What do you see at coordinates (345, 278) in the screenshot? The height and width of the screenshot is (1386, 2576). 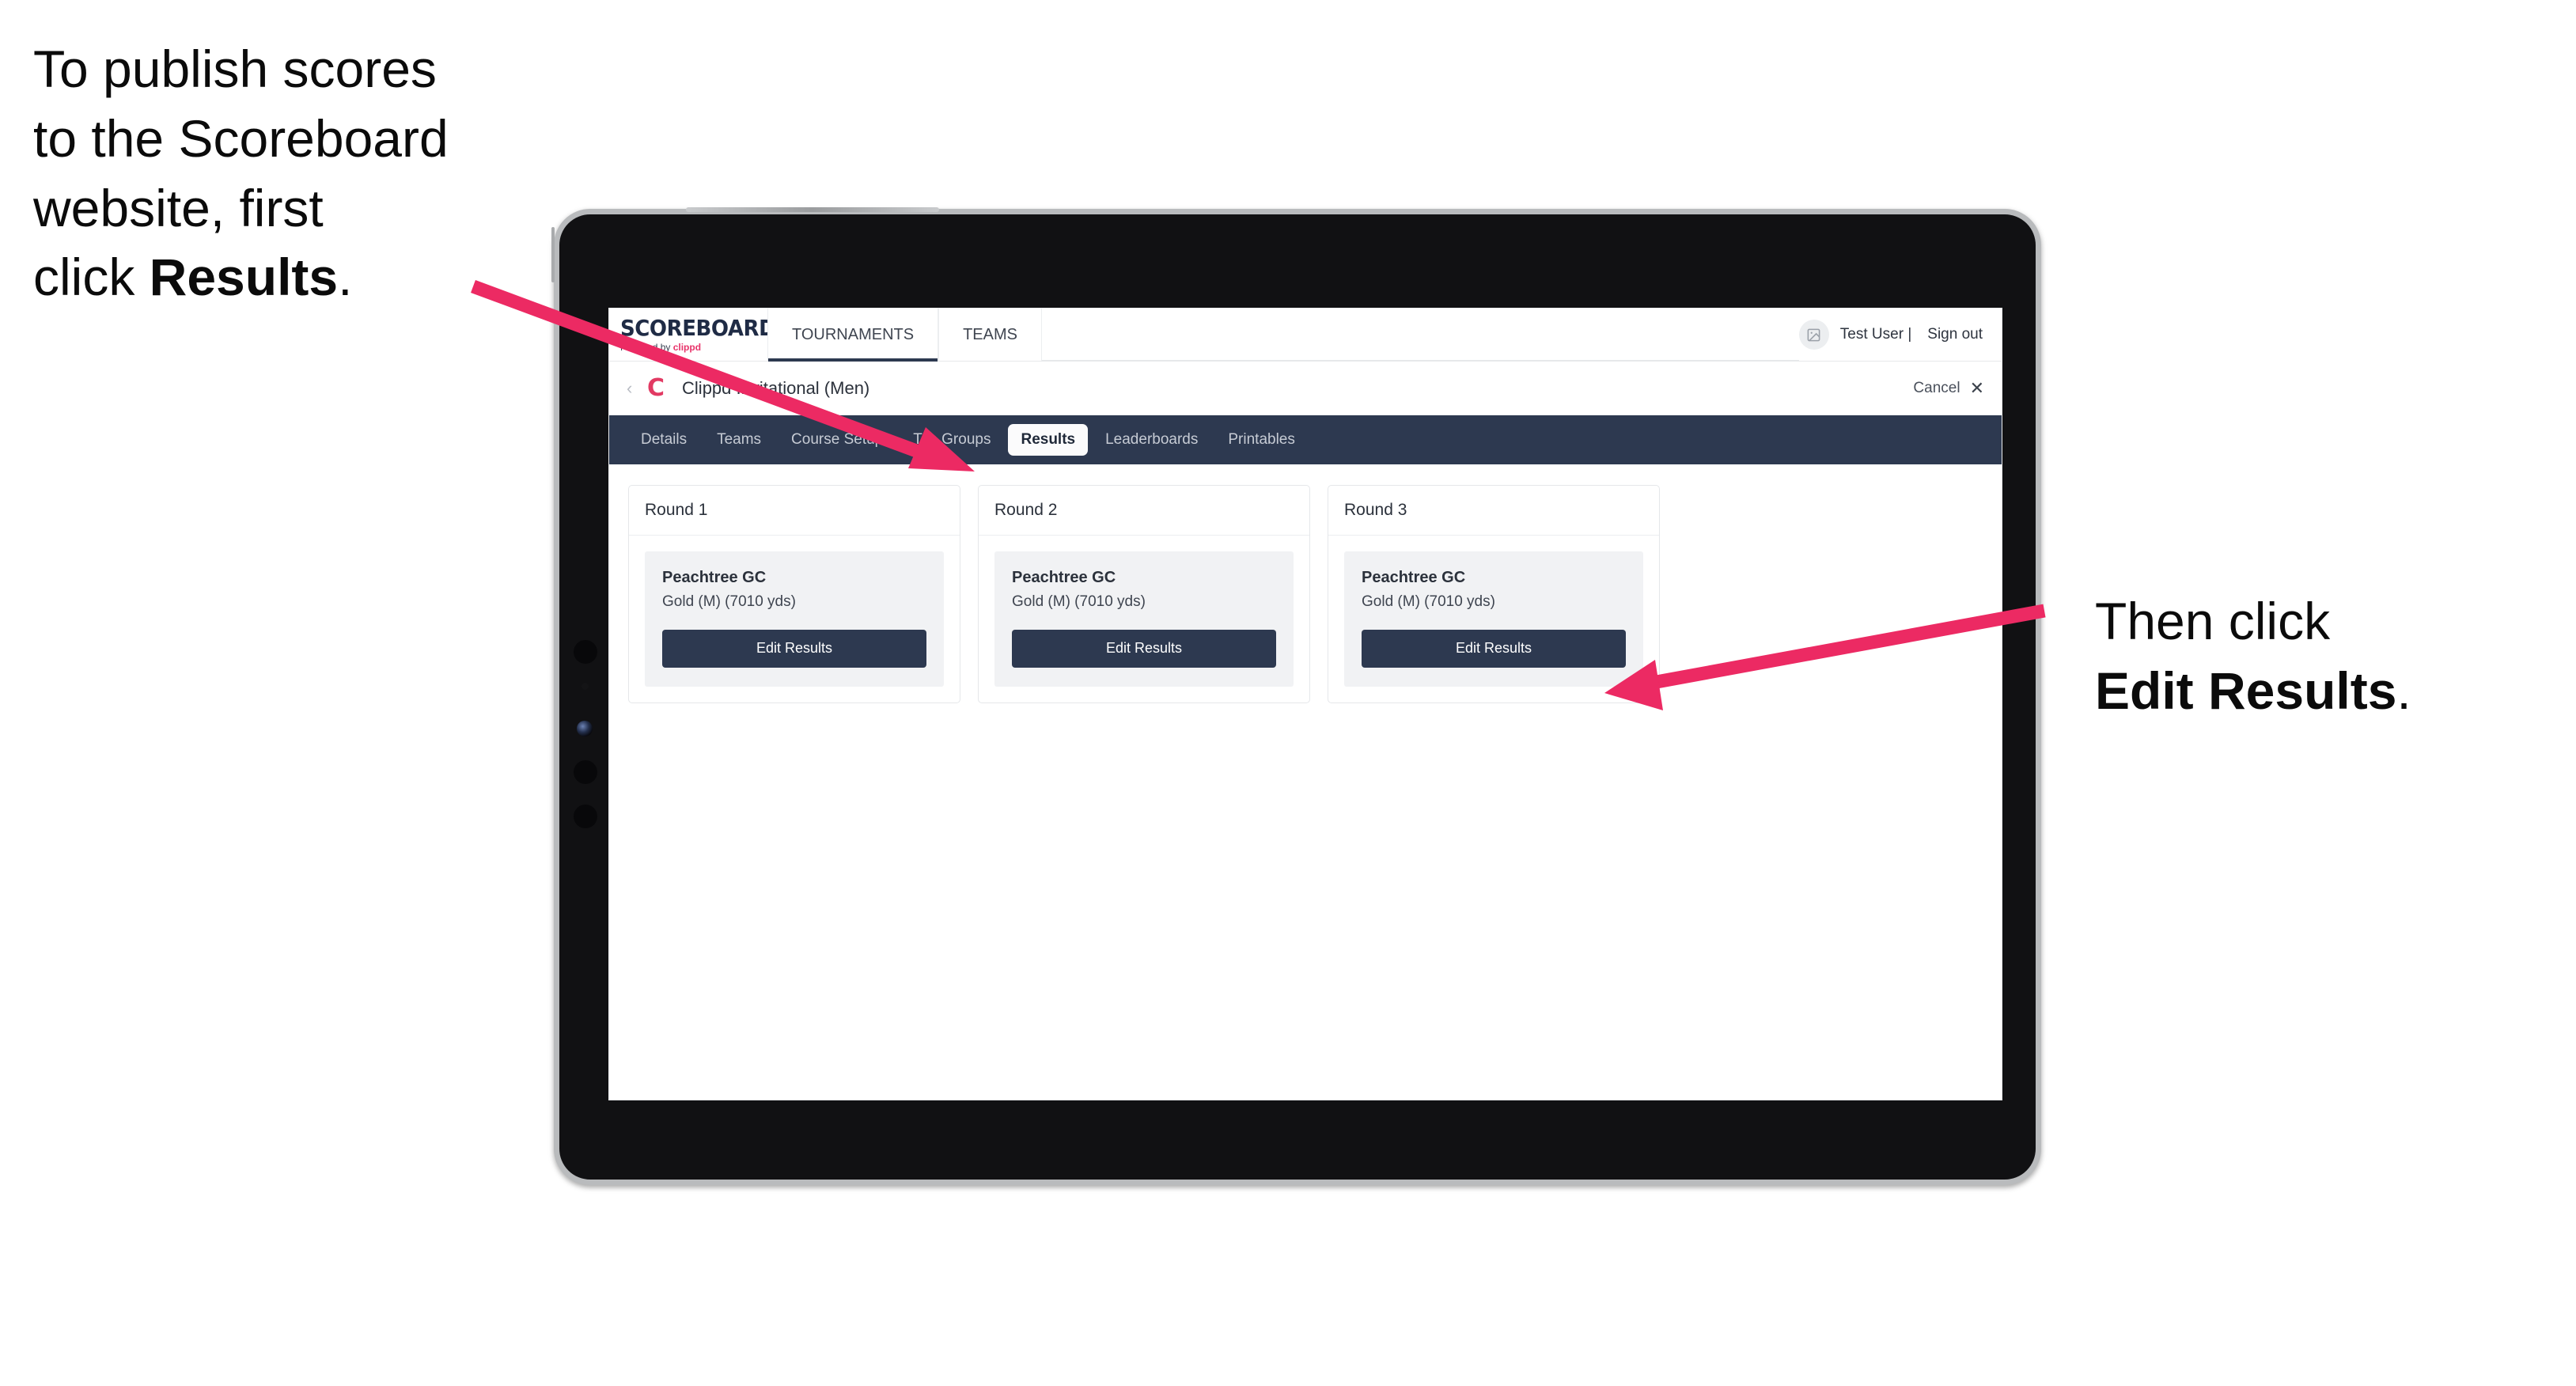 I see `annotation-left-line4-suffix: .` at bounding box center [345, 278].